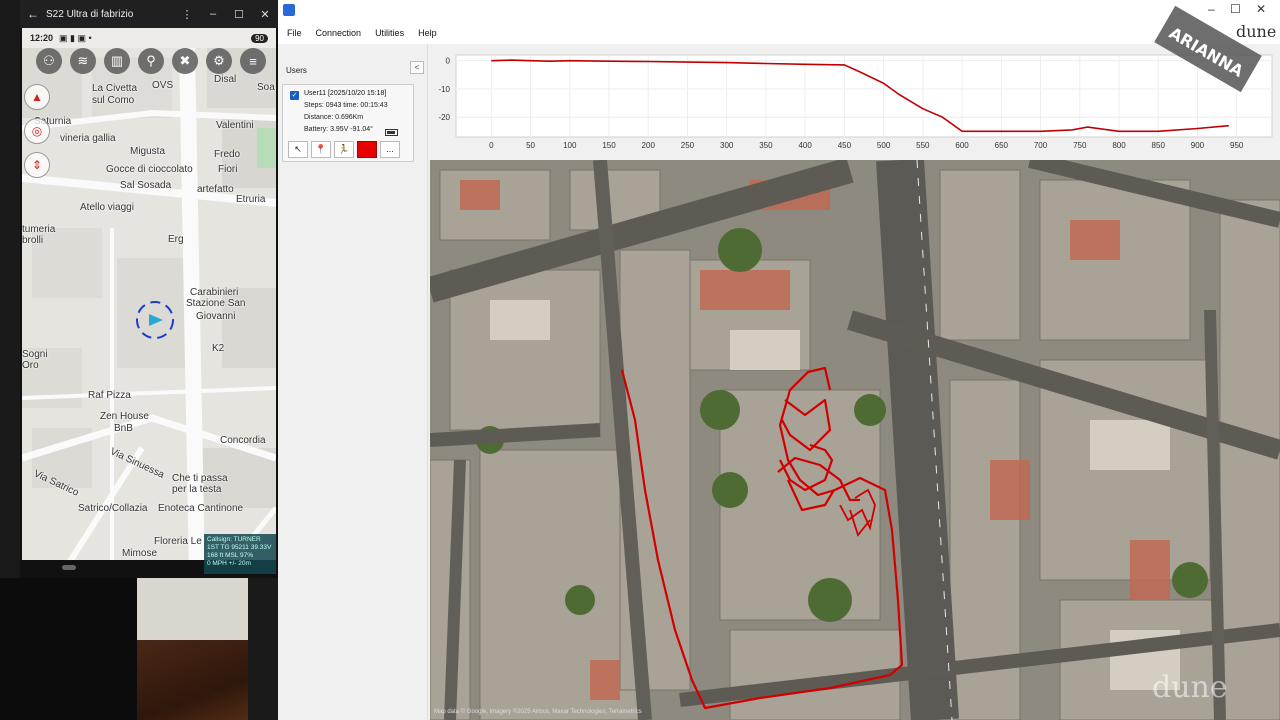 This screenshot has width=1280, height=720. What do you see at coordinates (1237, 145) in the screenshot?
I see `chart-x-tick-label: 950` at bounding box center [1237, 145].